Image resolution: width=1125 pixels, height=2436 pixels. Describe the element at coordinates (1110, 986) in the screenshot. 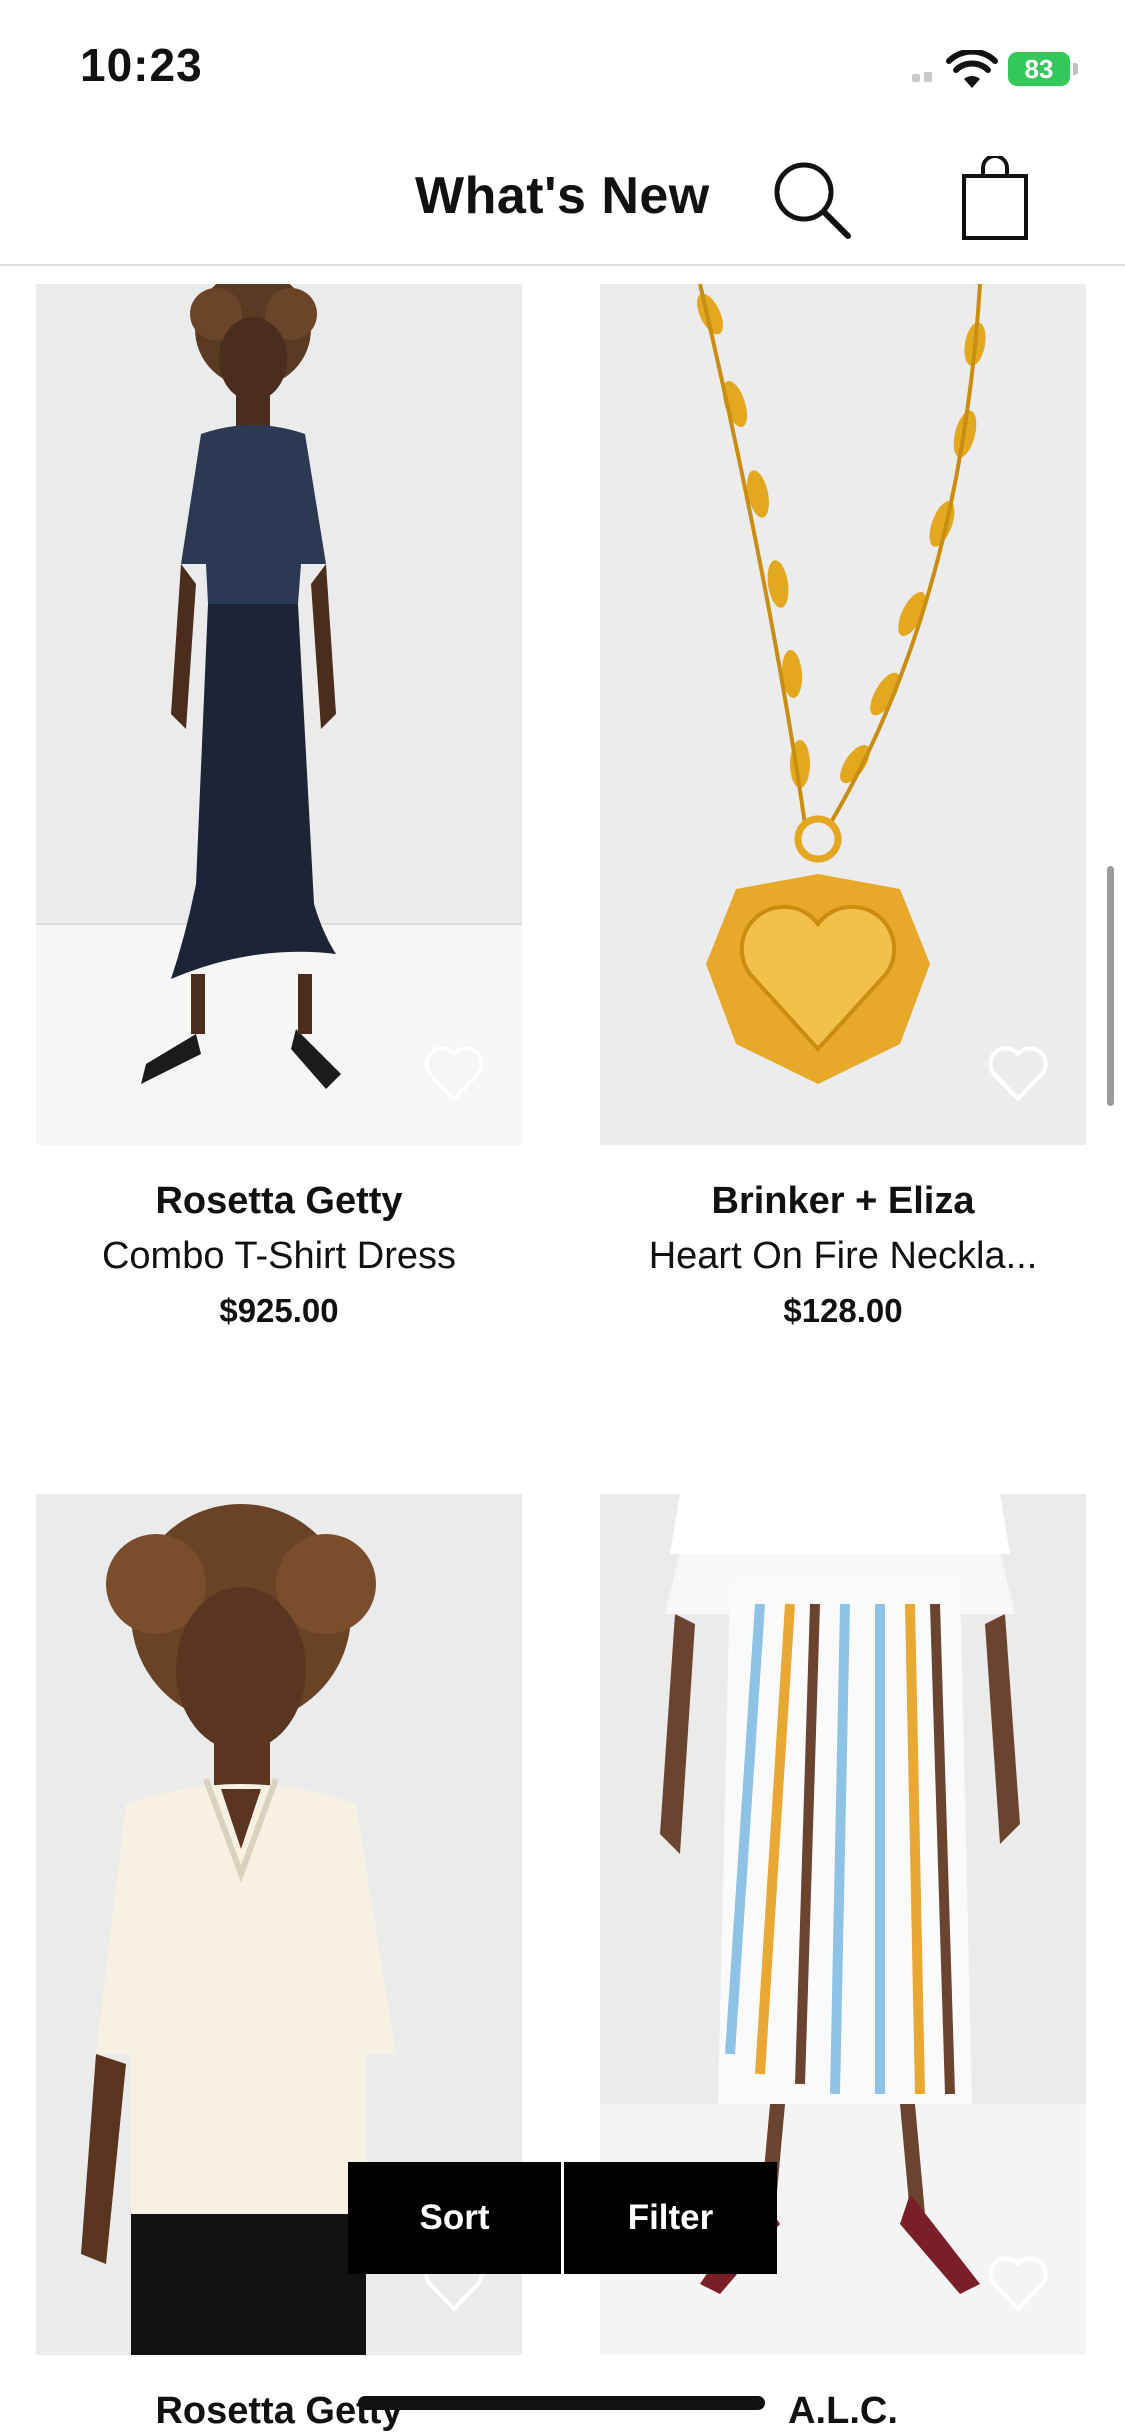

I see `scrollbar` at that location.